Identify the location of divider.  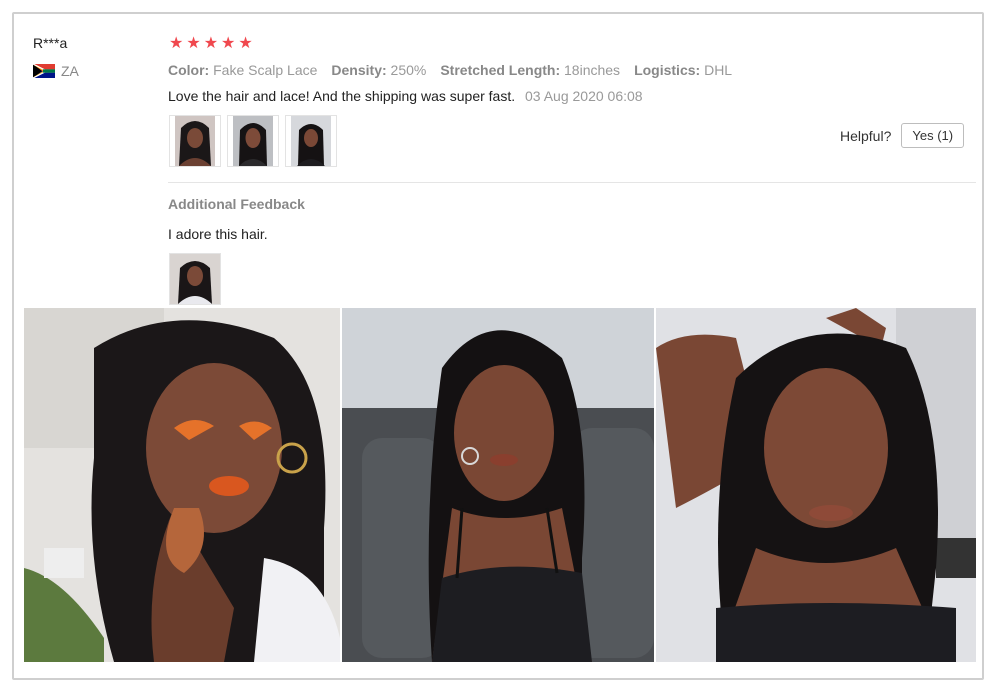
(572, 182).